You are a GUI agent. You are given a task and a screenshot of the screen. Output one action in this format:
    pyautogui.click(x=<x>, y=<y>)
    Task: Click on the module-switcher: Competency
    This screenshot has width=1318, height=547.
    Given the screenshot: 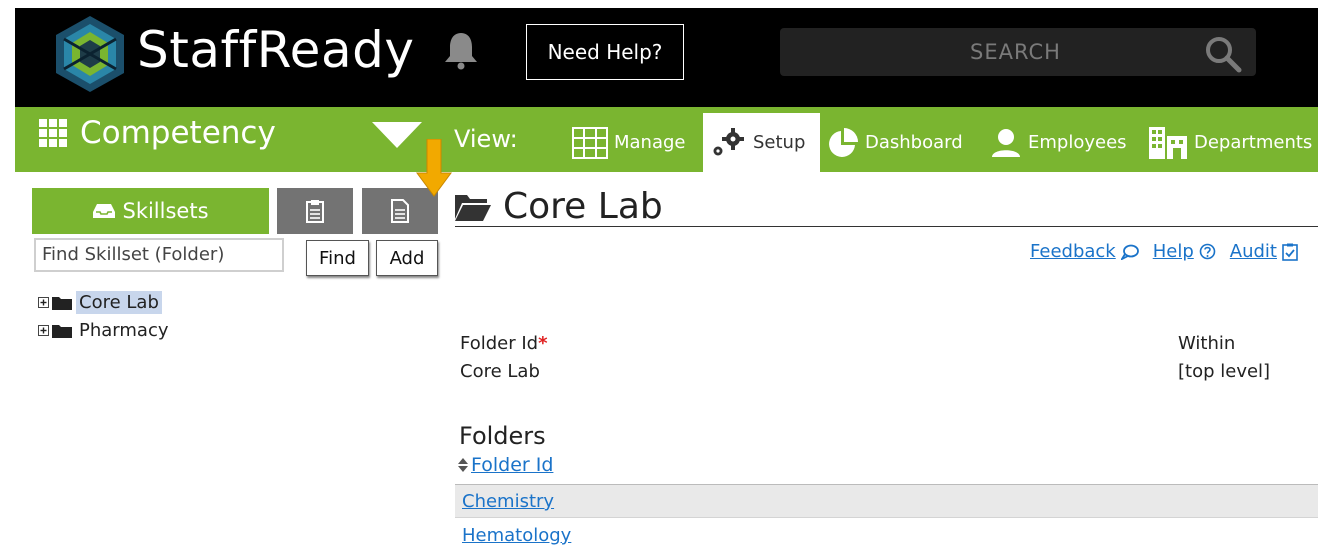 What is the action you would take?
    pyautogui.click(x=157, y=133)
    